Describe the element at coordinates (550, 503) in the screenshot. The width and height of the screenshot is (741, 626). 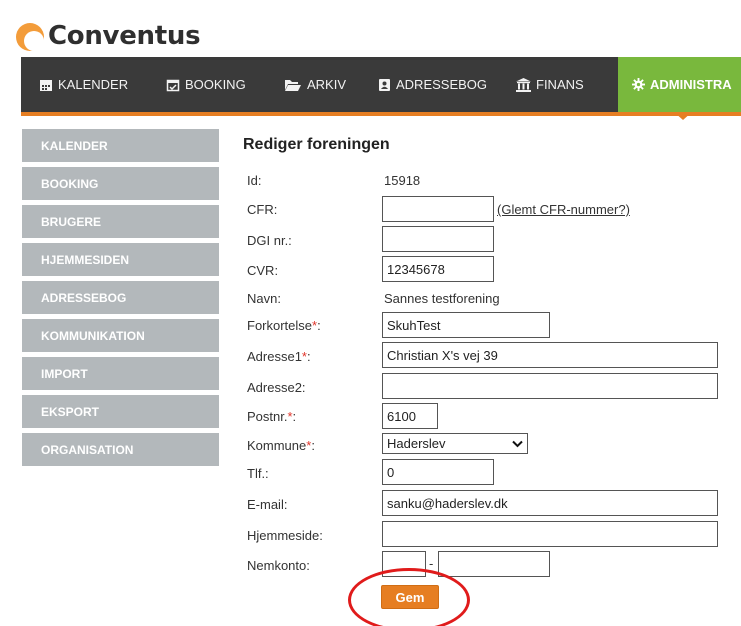
I see `email-field` at that location.